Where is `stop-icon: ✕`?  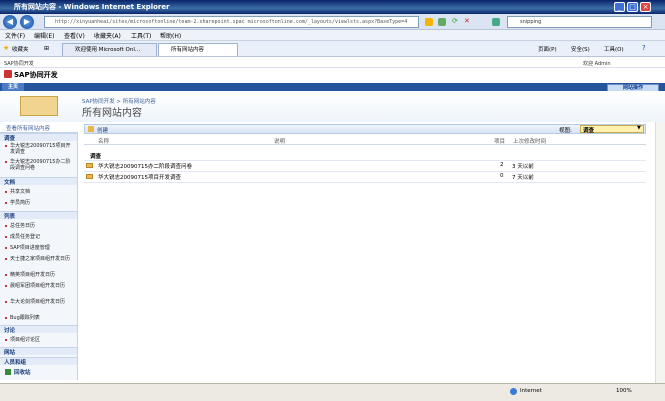 stop-icon: ✕ is located at coordinates (467, 21).